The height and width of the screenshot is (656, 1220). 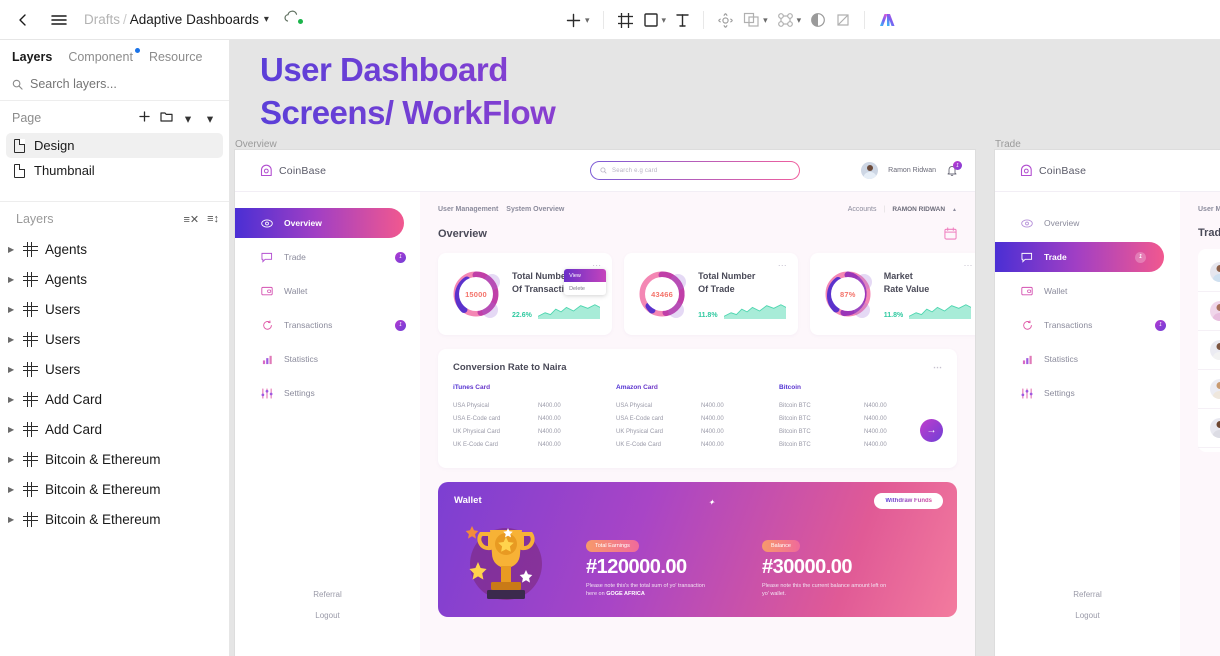 I want to click on menu-item-delete: Delete, so click(x=585, y=288).